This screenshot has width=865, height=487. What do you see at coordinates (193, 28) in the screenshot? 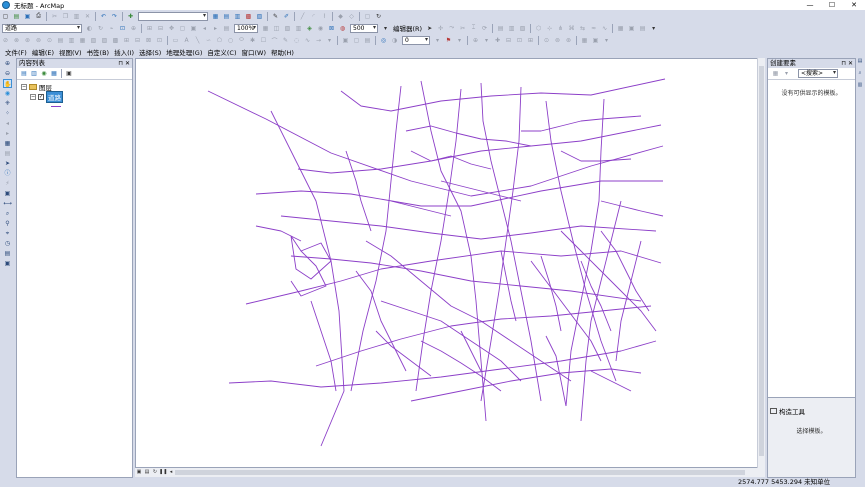
I see `layout-100-icon: ▣` at bounding box center [193, 28].